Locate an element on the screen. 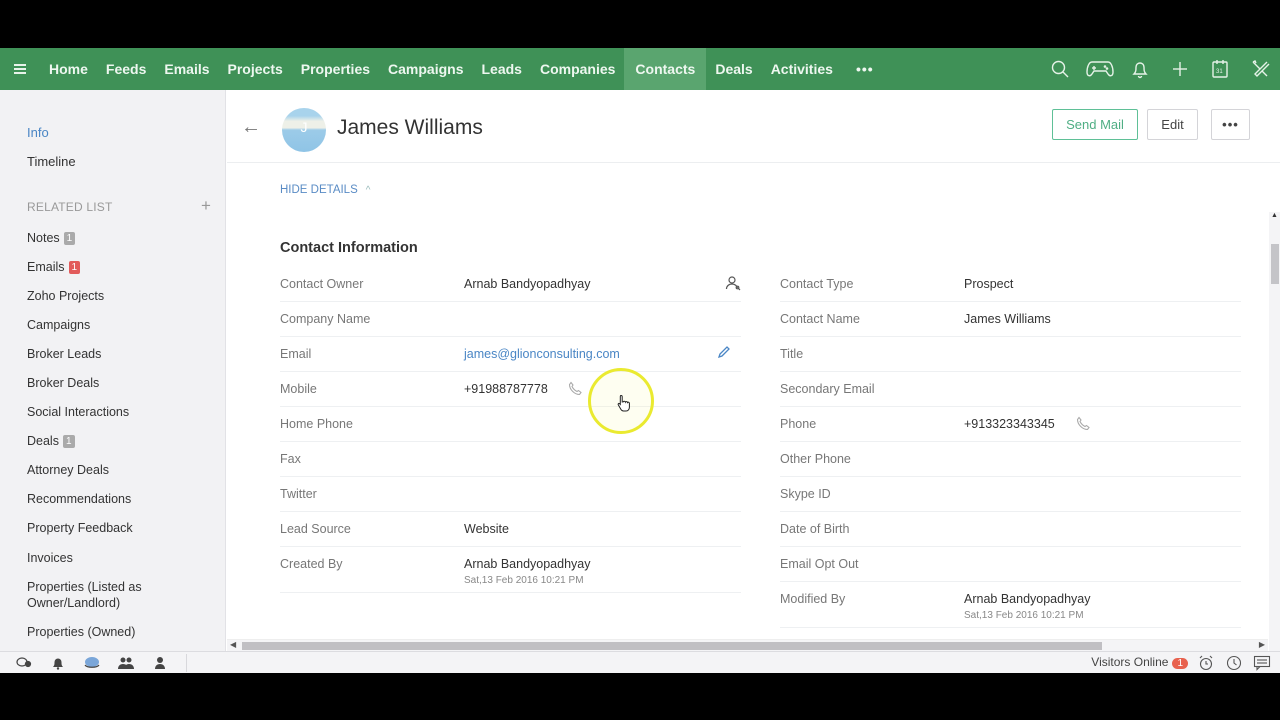 This screenshot has height=720, width=1280. field-value: James Williams is located at coordinates (1007, 319).